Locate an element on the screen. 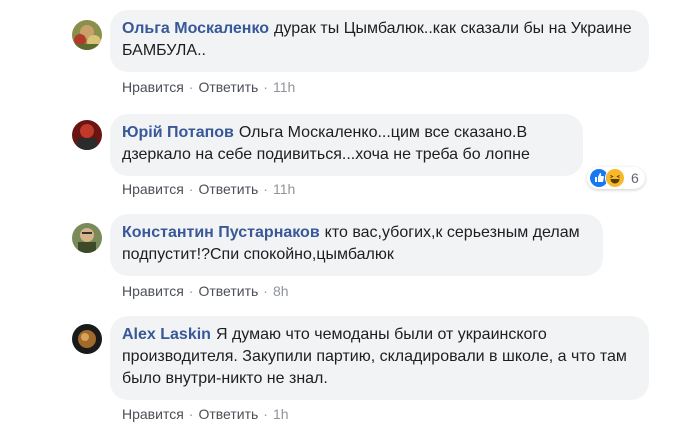  comment-timestamp: 1h is located at coordinates (281, 414).